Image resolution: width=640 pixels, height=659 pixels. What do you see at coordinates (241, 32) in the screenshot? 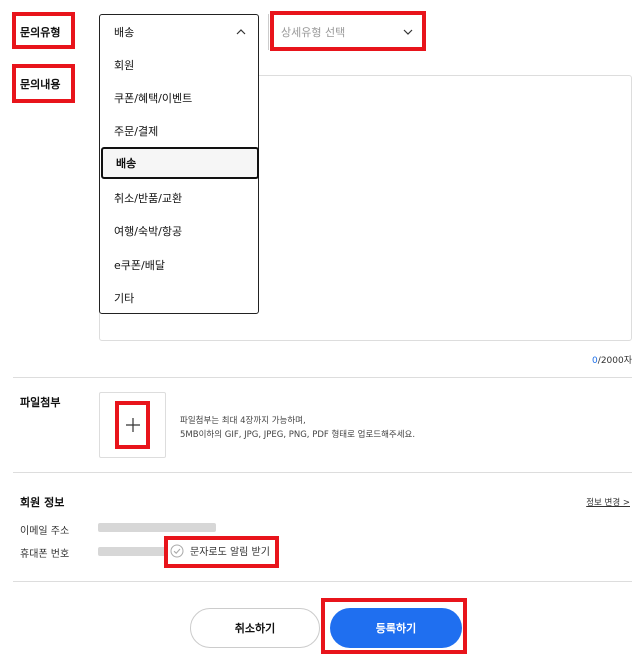
I see `chevron-up-icon` at bounding box center [241, 32].